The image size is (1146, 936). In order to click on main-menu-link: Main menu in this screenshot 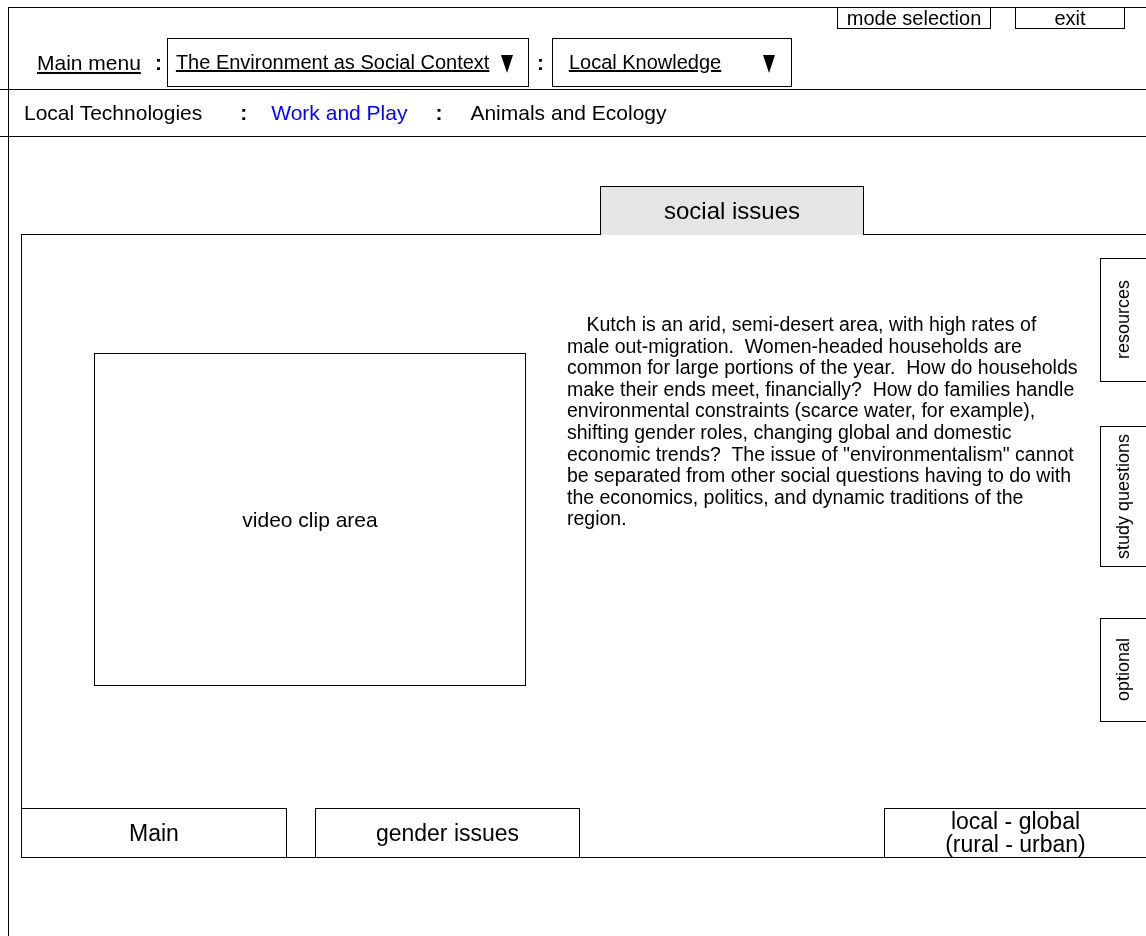, I will do `click(89, 62)`.